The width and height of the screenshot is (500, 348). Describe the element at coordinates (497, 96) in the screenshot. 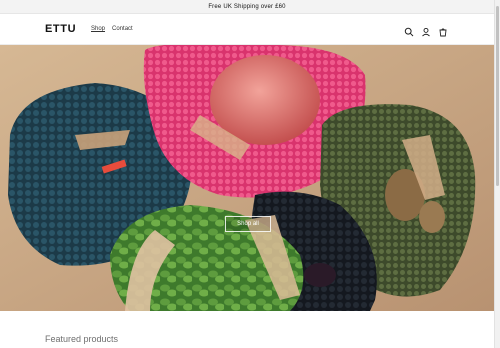

I see `scrollbar-thumb` at that location.